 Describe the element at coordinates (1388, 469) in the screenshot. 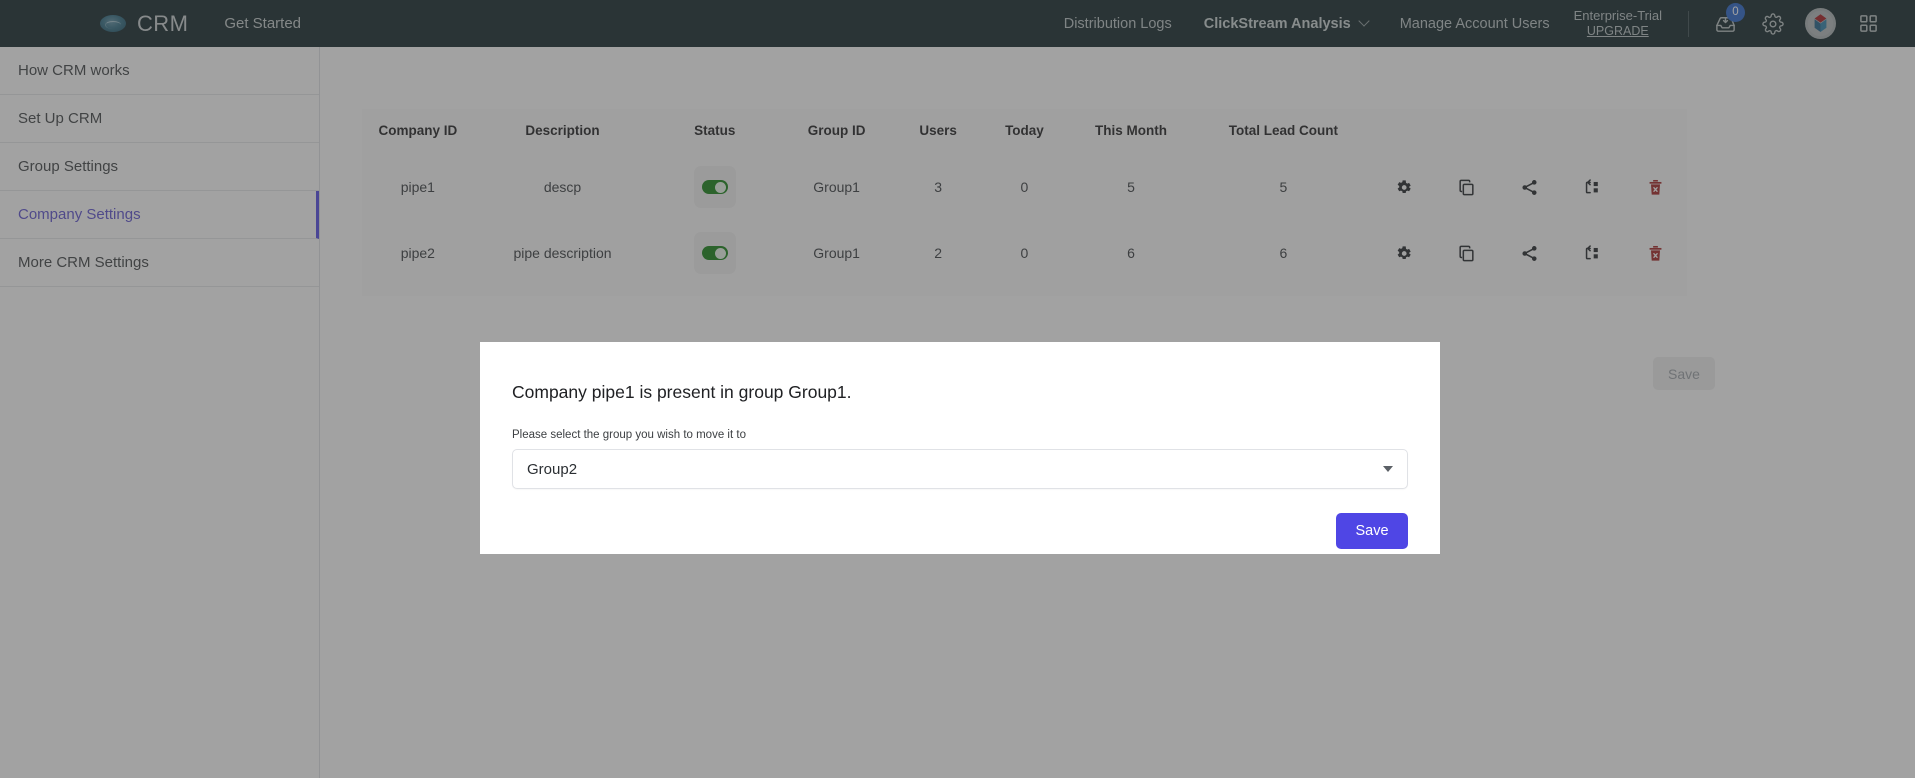

I see `chevron-down-icon` at that location.